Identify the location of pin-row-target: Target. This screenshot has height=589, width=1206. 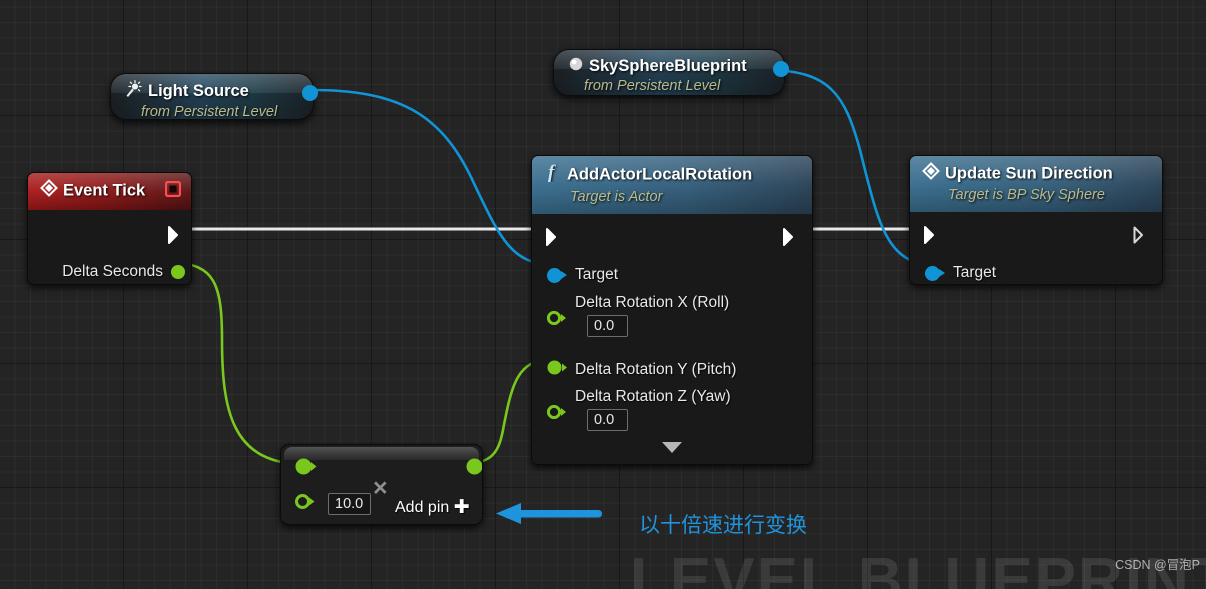
(582, 275).